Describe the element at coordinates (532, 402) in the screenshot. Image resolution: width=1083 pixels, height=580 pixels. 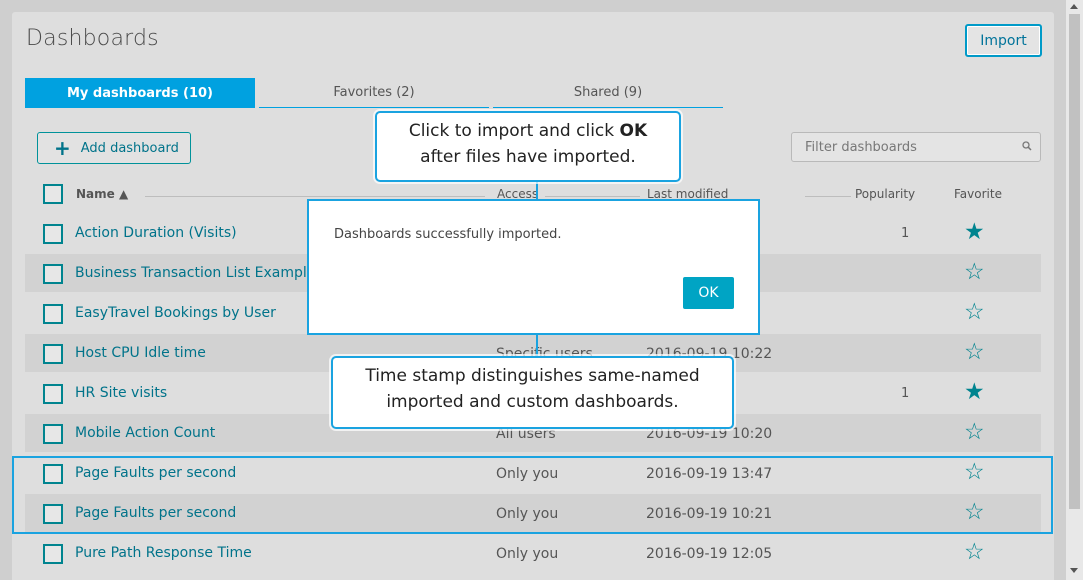
I see `timestamp-callout-line2: imported and custom dashboards.` at that location.